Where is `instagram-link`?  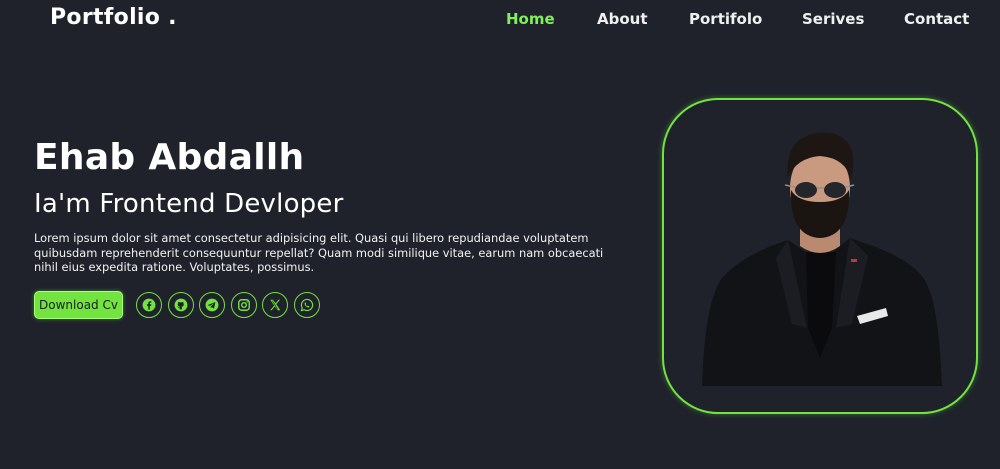 instagram-link is located at coordinates (244, 305).